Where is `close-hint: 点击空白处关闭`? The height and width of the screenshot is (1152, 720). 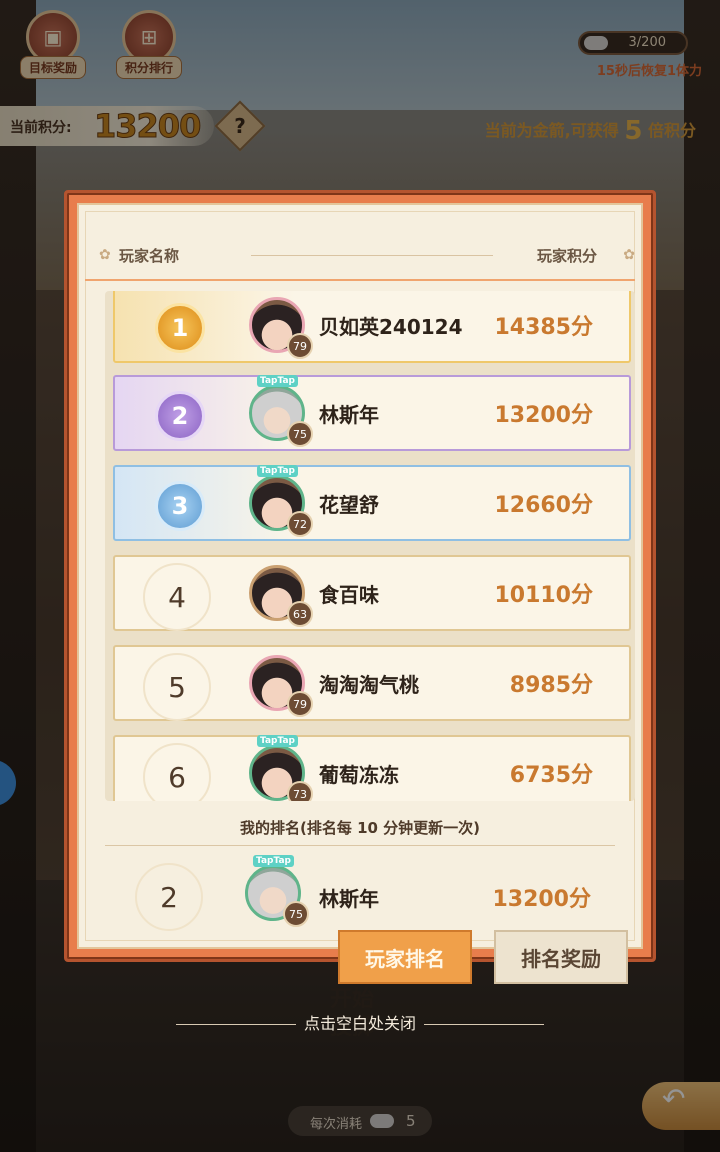 close-hint: 点击空白处关闭 is located at coordinates (360, 1022).